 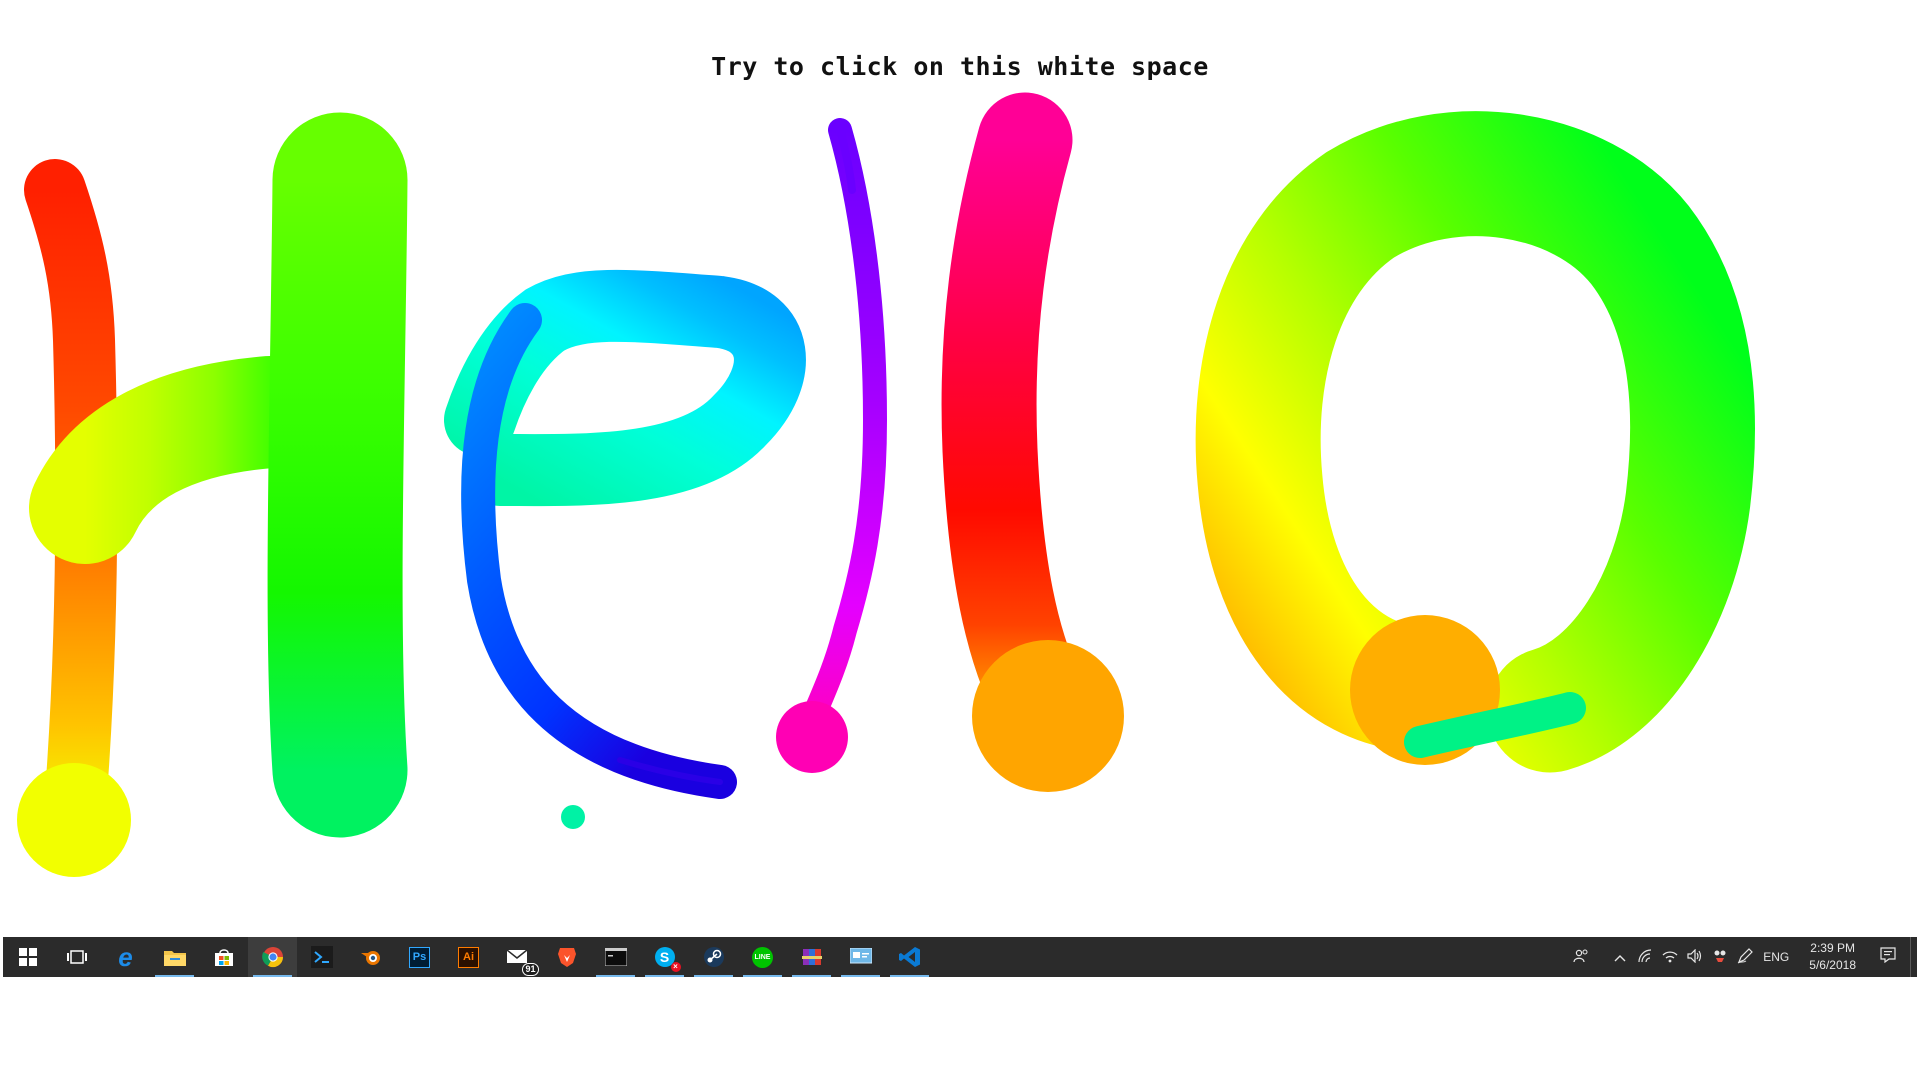 I want to click on mail-icon: 91, so click(x=522, y=961).